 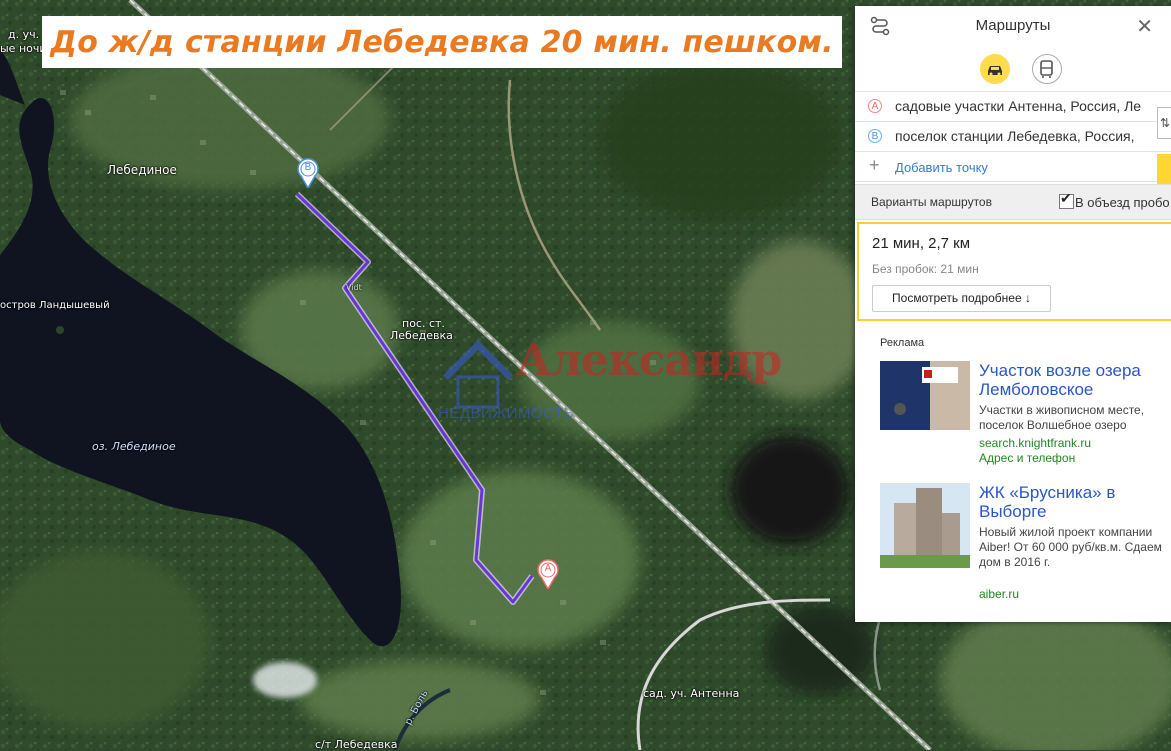 I want to click on ad-url: search.knightfrank.ru, so click(x=1035, y=443).